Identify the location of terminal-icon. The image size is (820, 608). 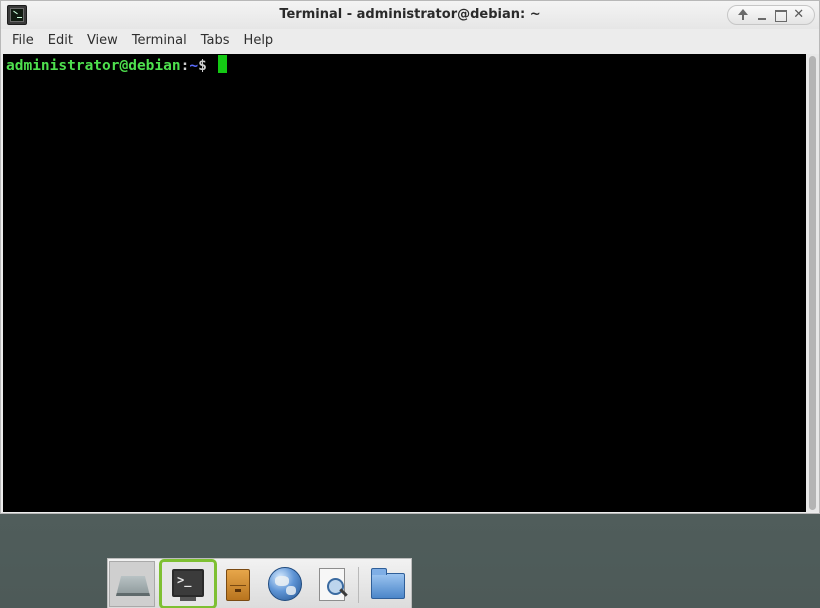
(188, 585).